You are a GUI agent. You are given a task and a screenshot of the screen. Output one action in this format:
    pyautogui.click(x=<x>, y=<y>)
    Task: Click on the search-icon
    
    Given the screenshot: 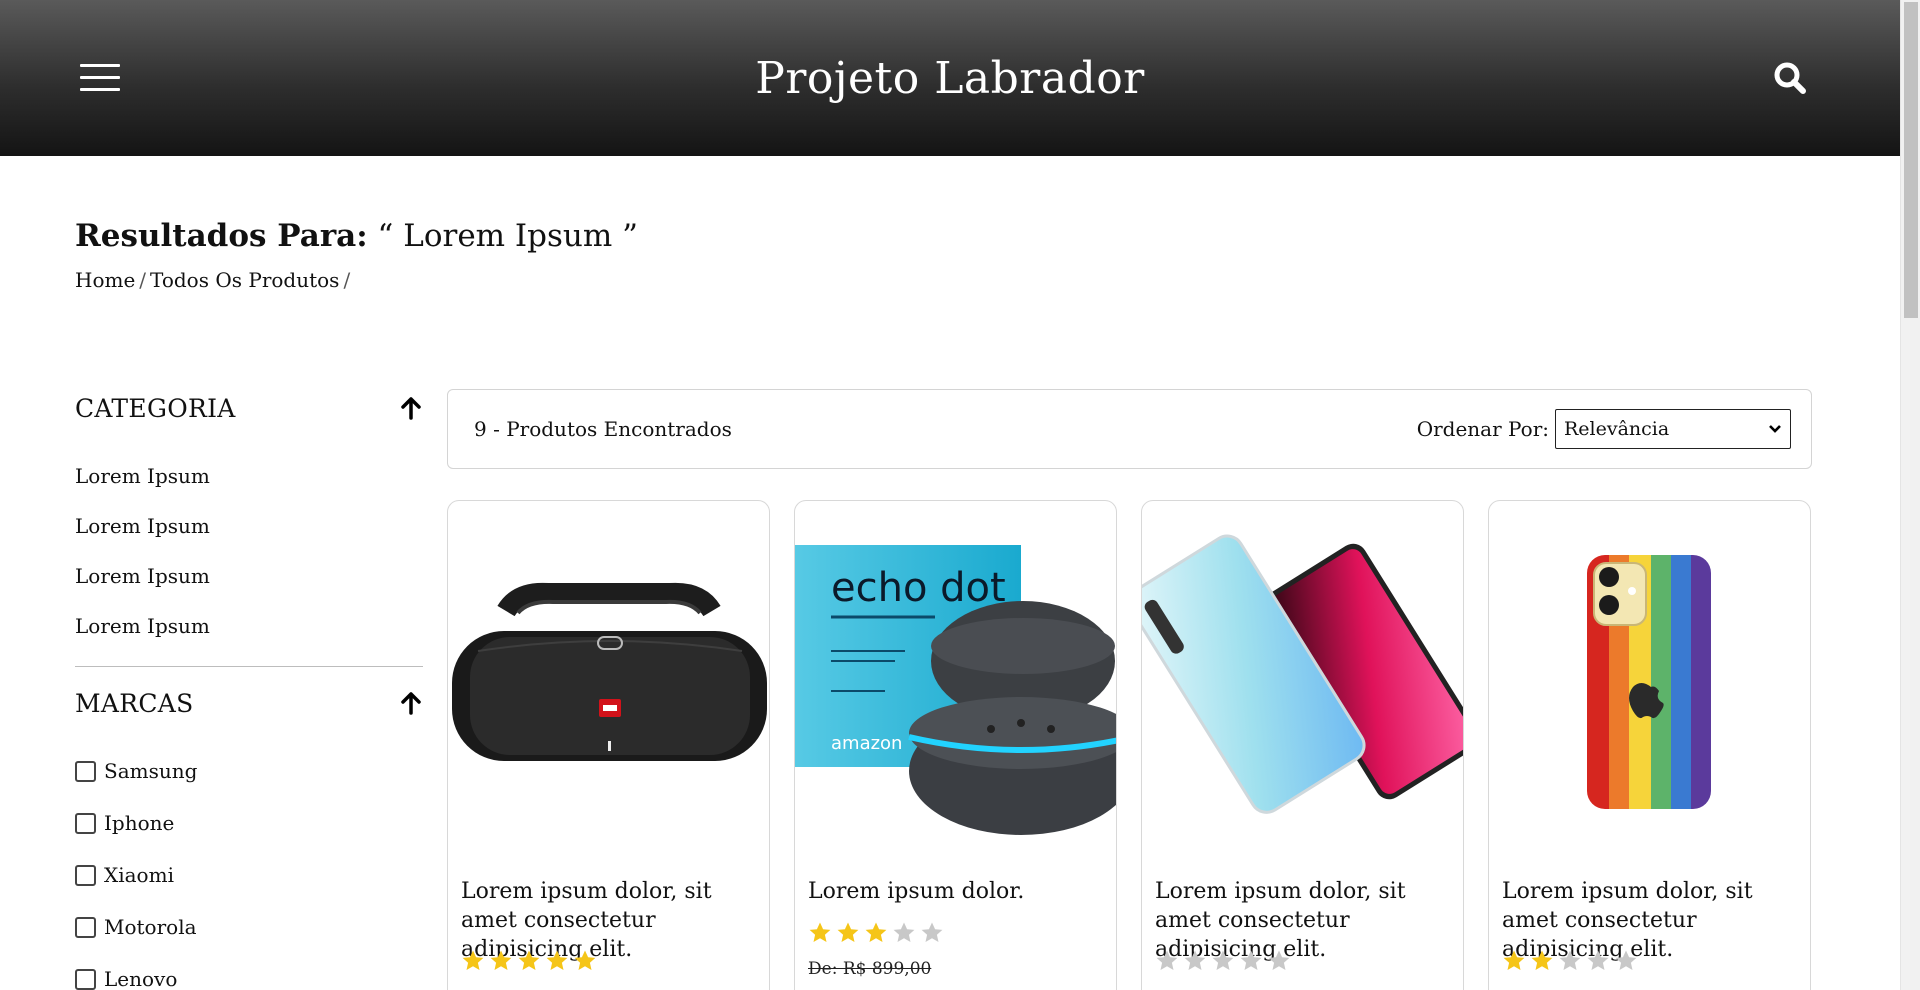 What is the action you would take?
    pyautogui.click(x=1790, y=78)
    